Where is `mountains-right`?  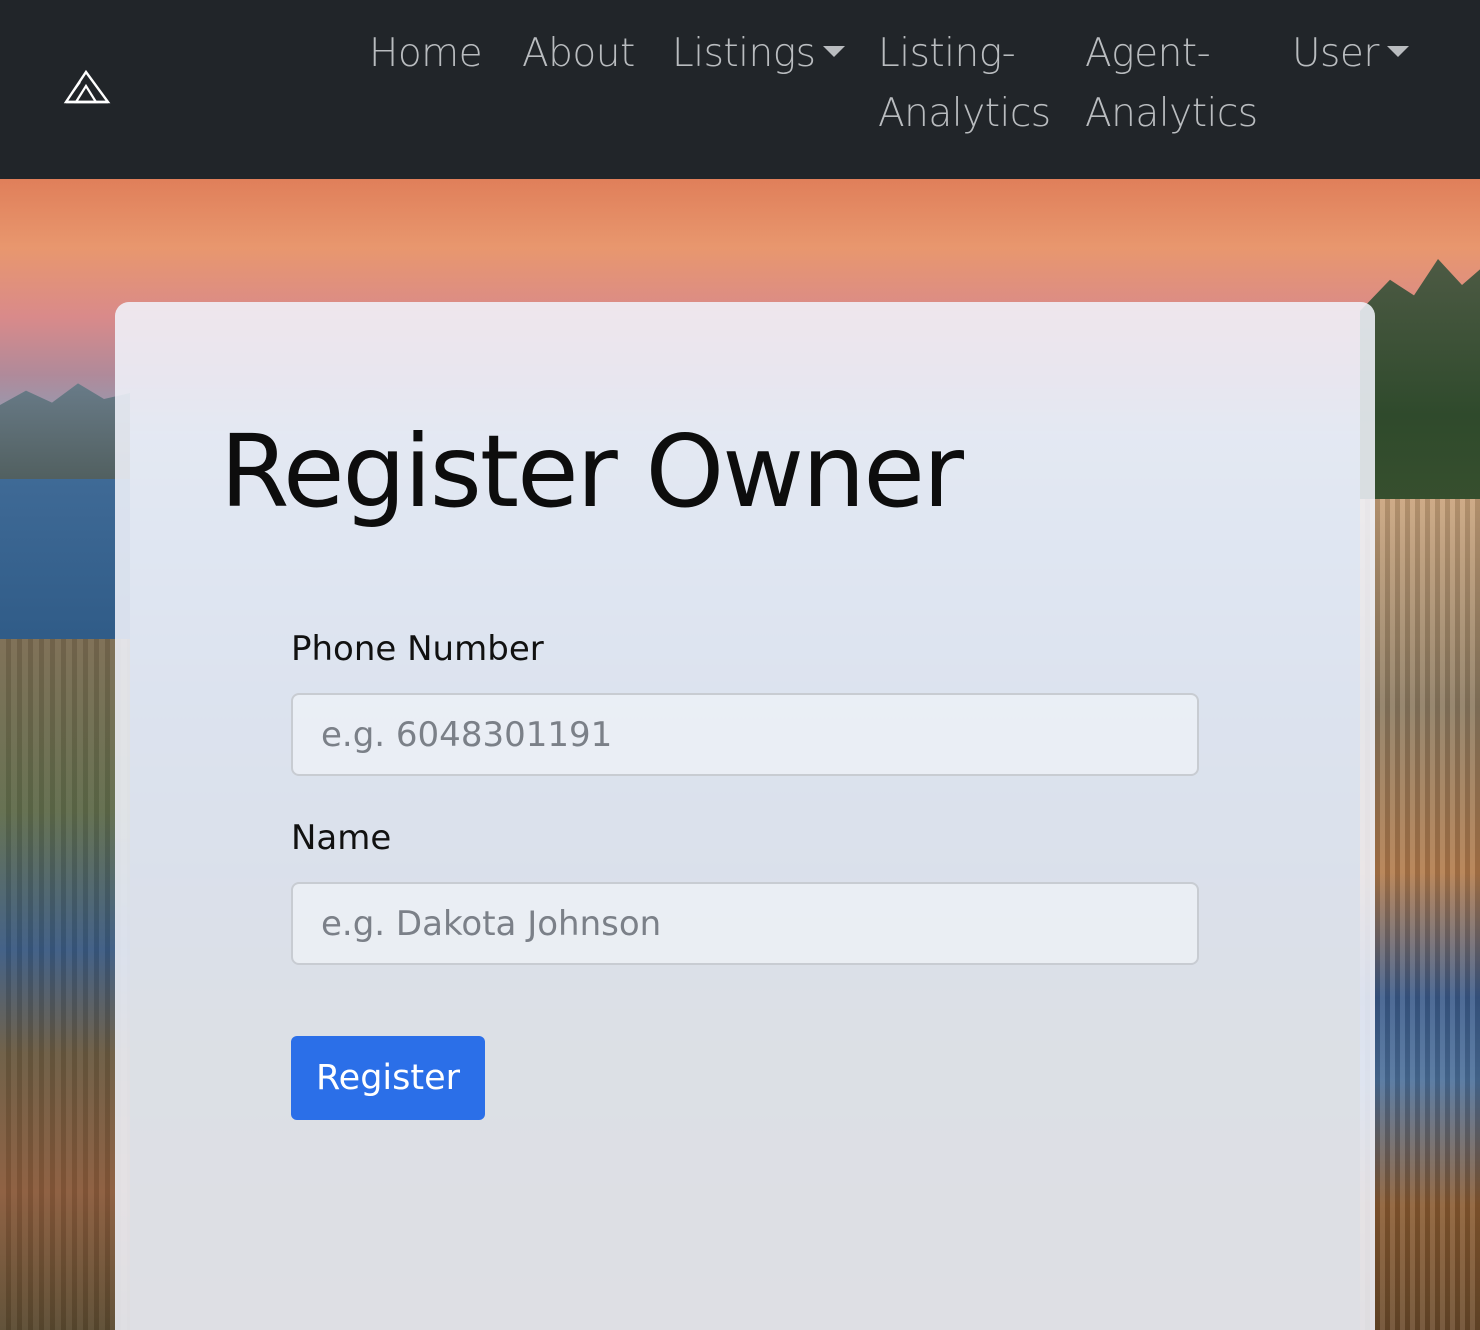 mountains-right is located at coordinates (1420, 389).